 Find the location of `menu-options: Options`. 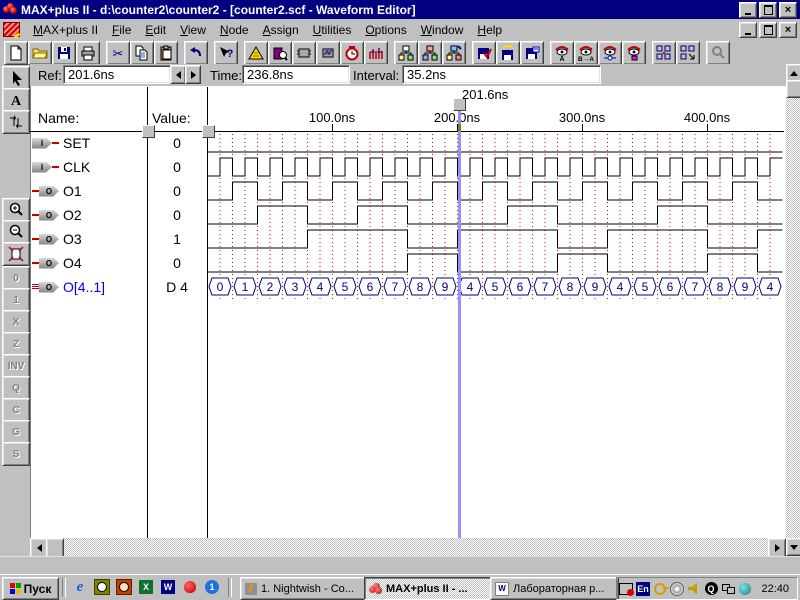

menu-options: Options is located at coordinates (385, 30).